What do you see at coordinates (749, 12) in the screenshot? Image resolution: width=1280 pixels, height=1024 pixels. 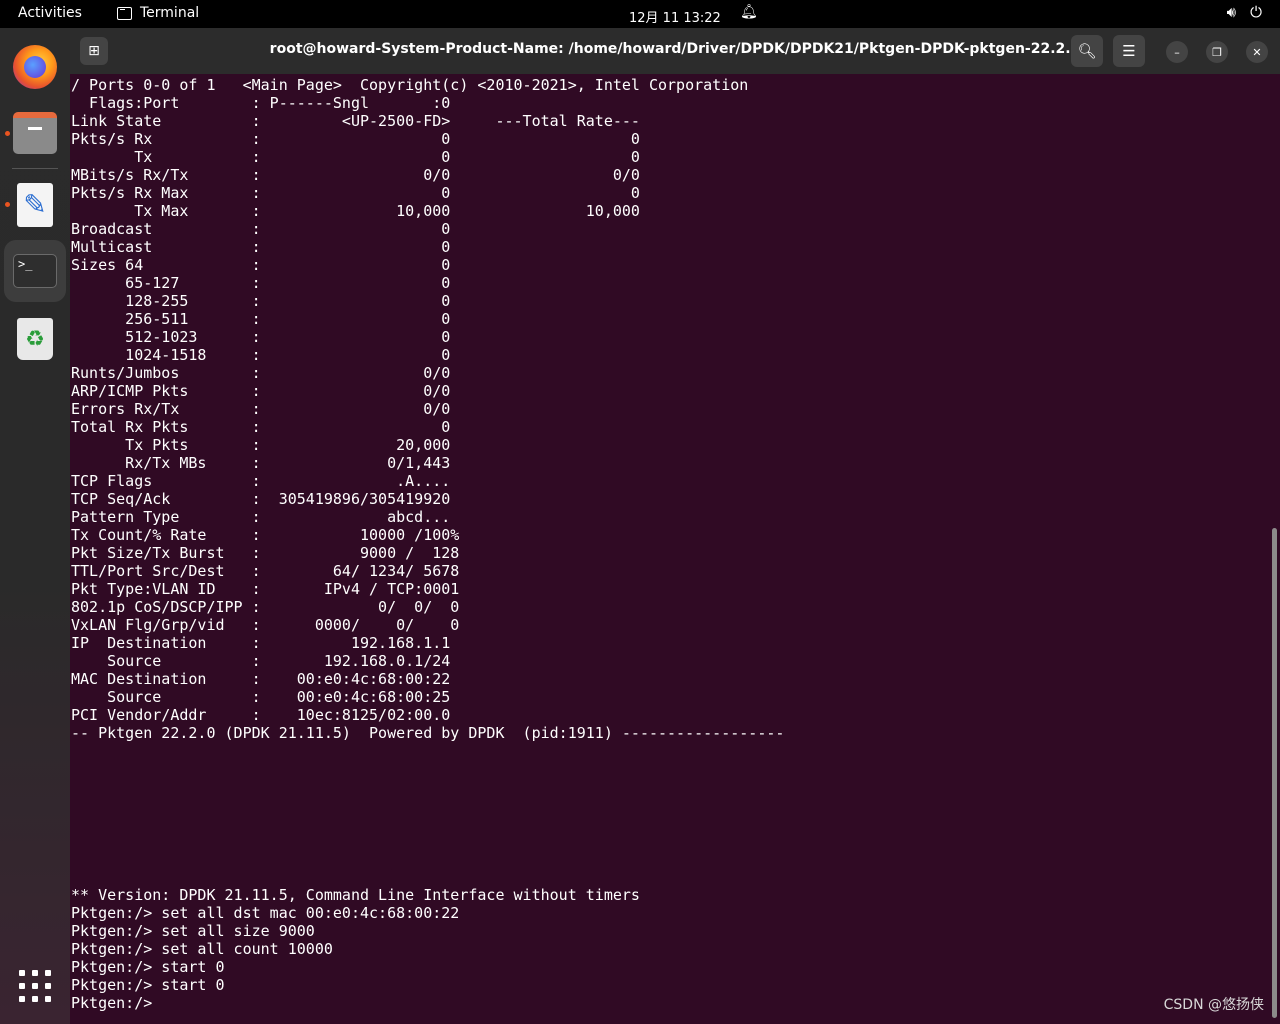 I see `notification-bell-icon: 🔔︎` at bounding box center [749, 12].